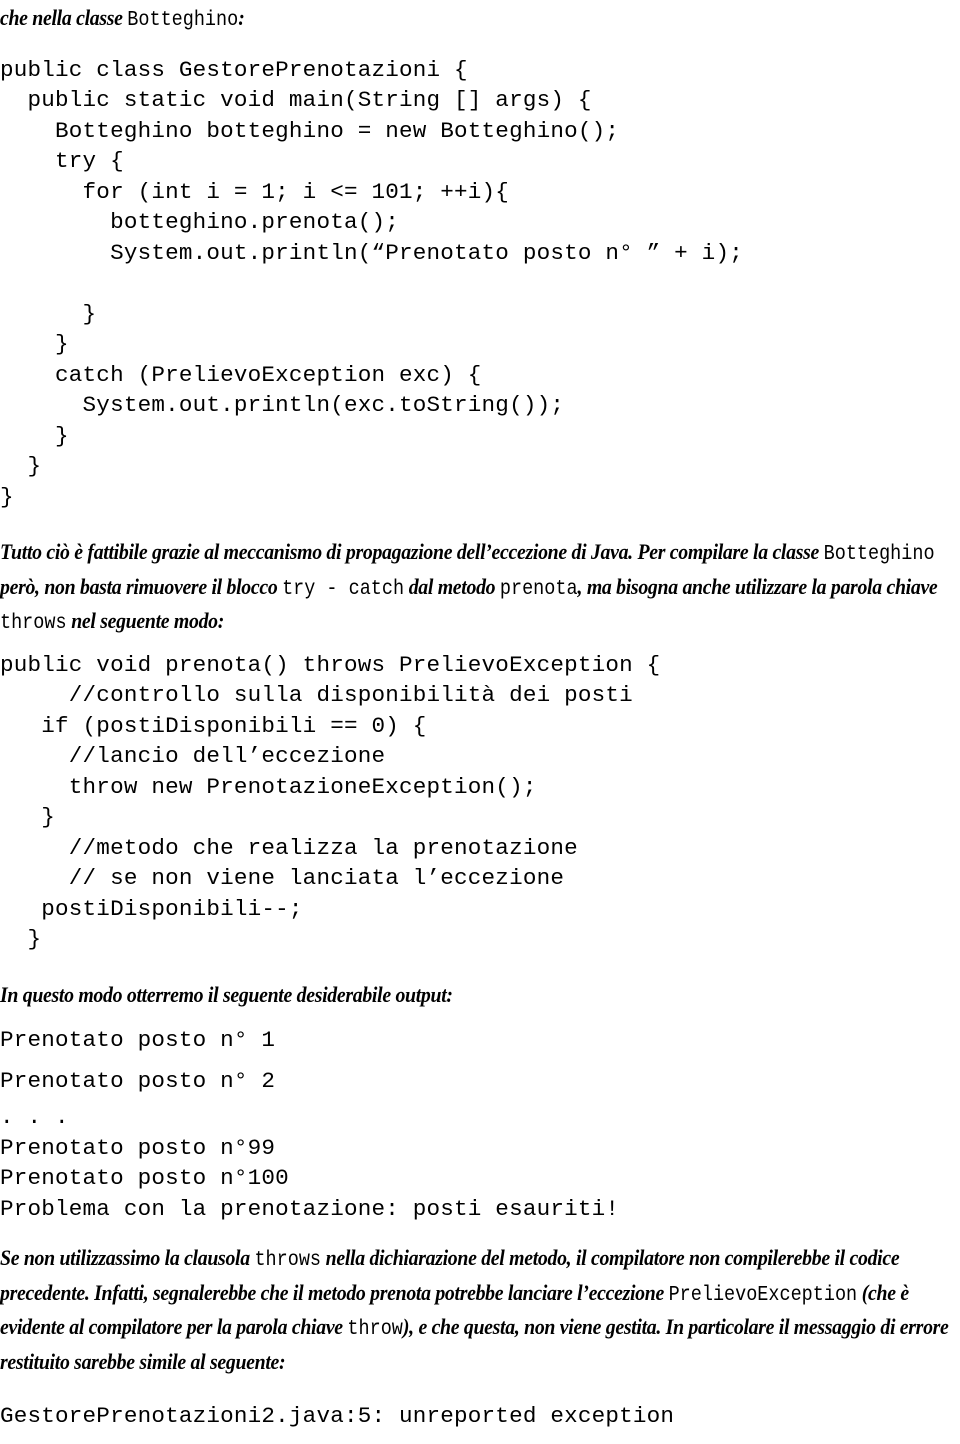 This screenshot has width=960, height=1444. What do you see at coordinates (34, 1117) in the screenshot?
I see `output-line: . . .` at bounding box center [34, 1117].